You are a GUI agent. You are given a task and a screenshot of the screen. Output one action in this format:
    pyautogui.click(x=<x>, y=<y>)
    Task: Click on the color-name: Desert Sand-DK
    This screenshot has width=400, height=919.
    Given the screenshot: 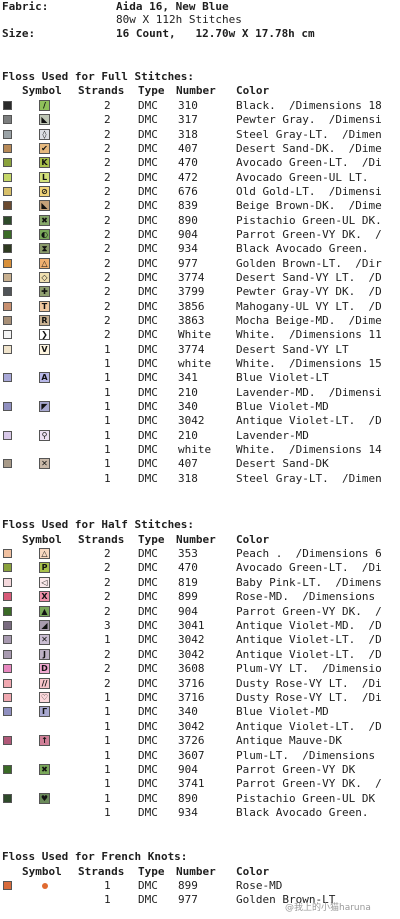 What is the action you would take?
    pyautogui.click(x=282, y=464)
    